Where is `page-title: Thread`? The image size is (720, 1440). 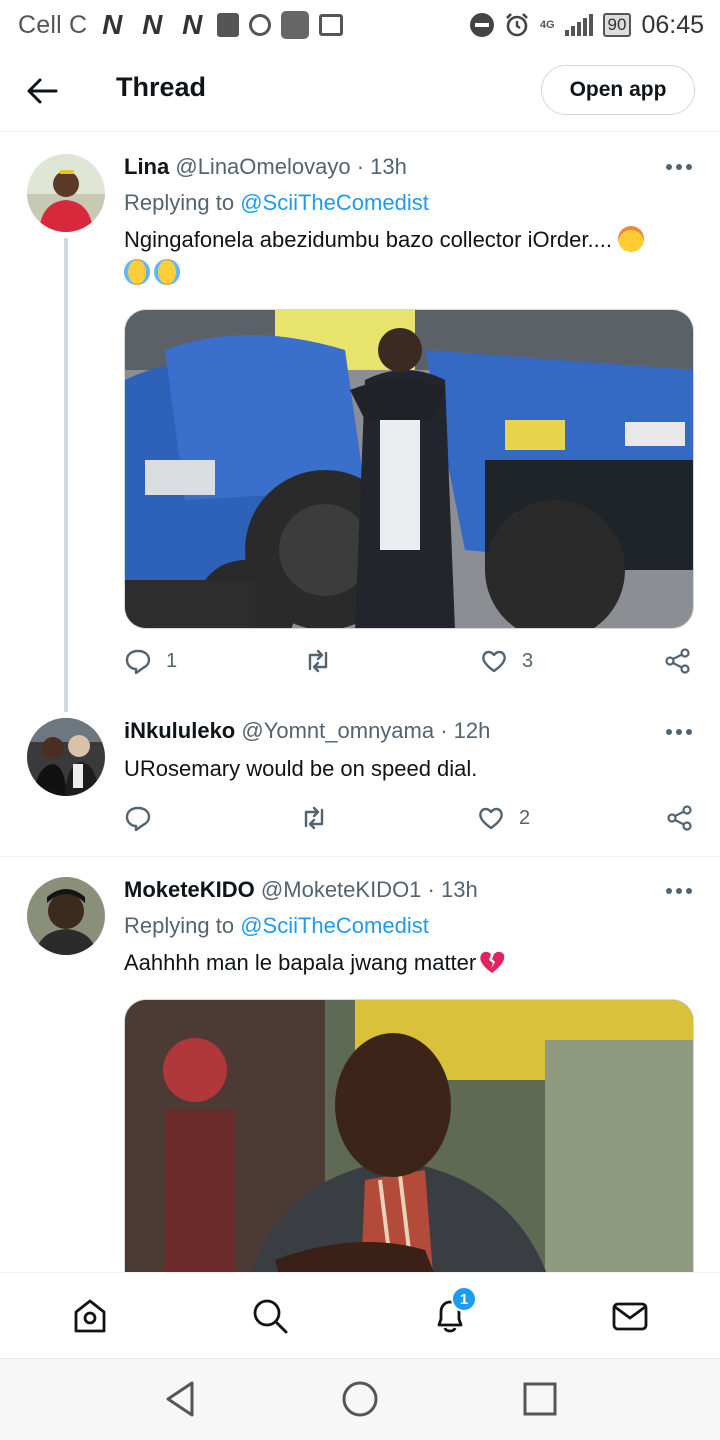 page-title: Thread is located at coordinates (161, 87).